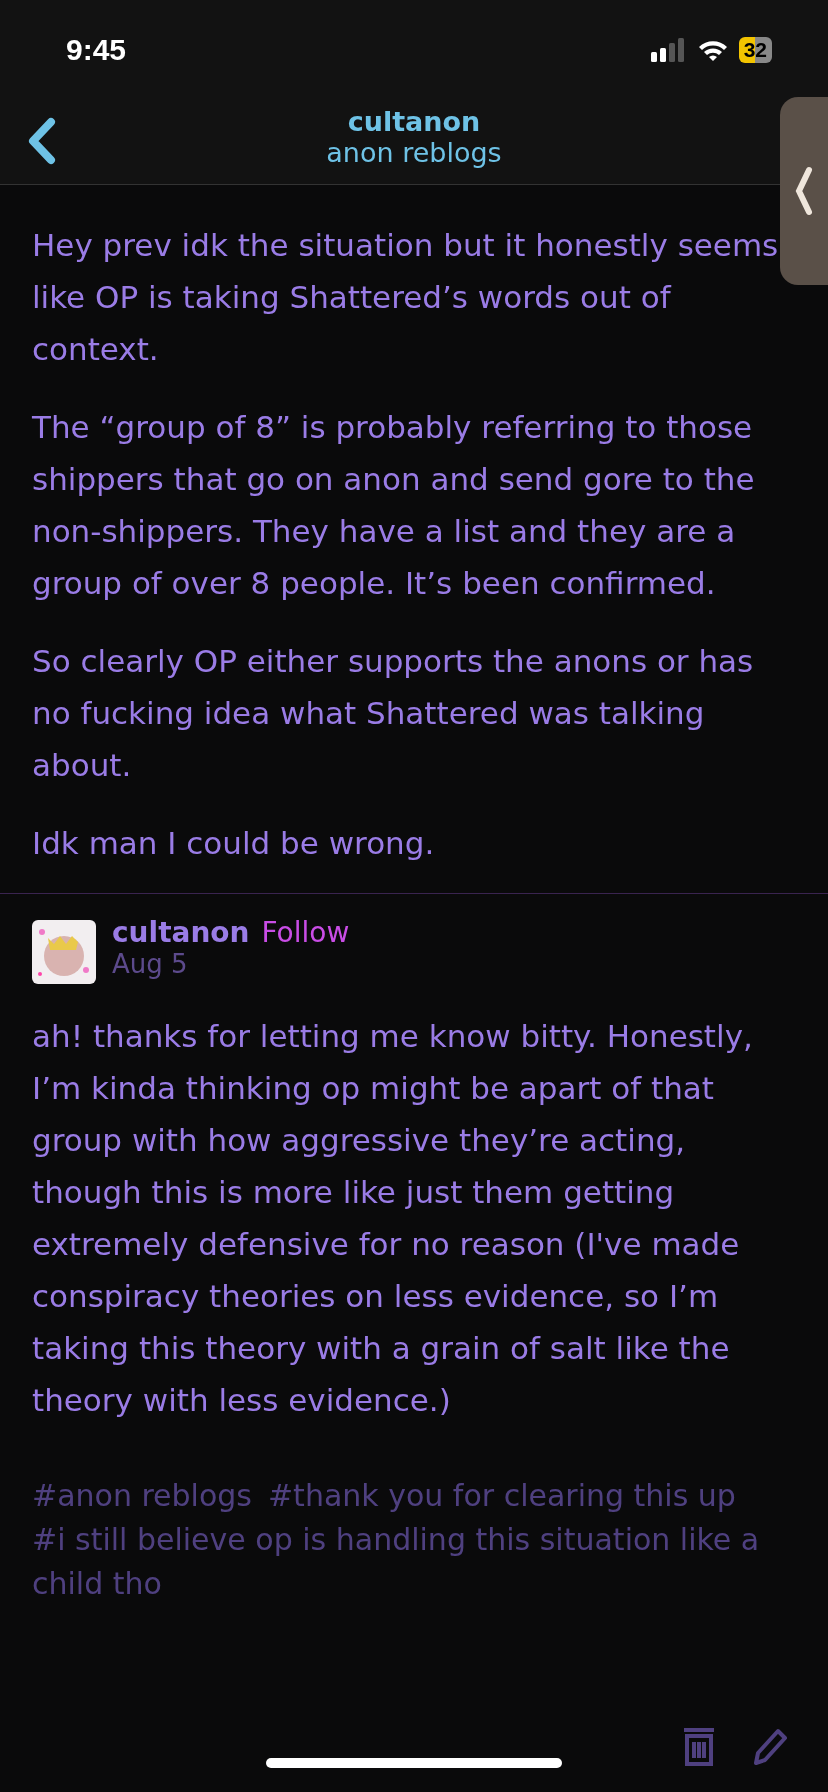 This screenshot has width=828, height=1792. Describe the element at coordinates (414, 121) in the screenshot. I see `blog-title: cultanon` at that location.